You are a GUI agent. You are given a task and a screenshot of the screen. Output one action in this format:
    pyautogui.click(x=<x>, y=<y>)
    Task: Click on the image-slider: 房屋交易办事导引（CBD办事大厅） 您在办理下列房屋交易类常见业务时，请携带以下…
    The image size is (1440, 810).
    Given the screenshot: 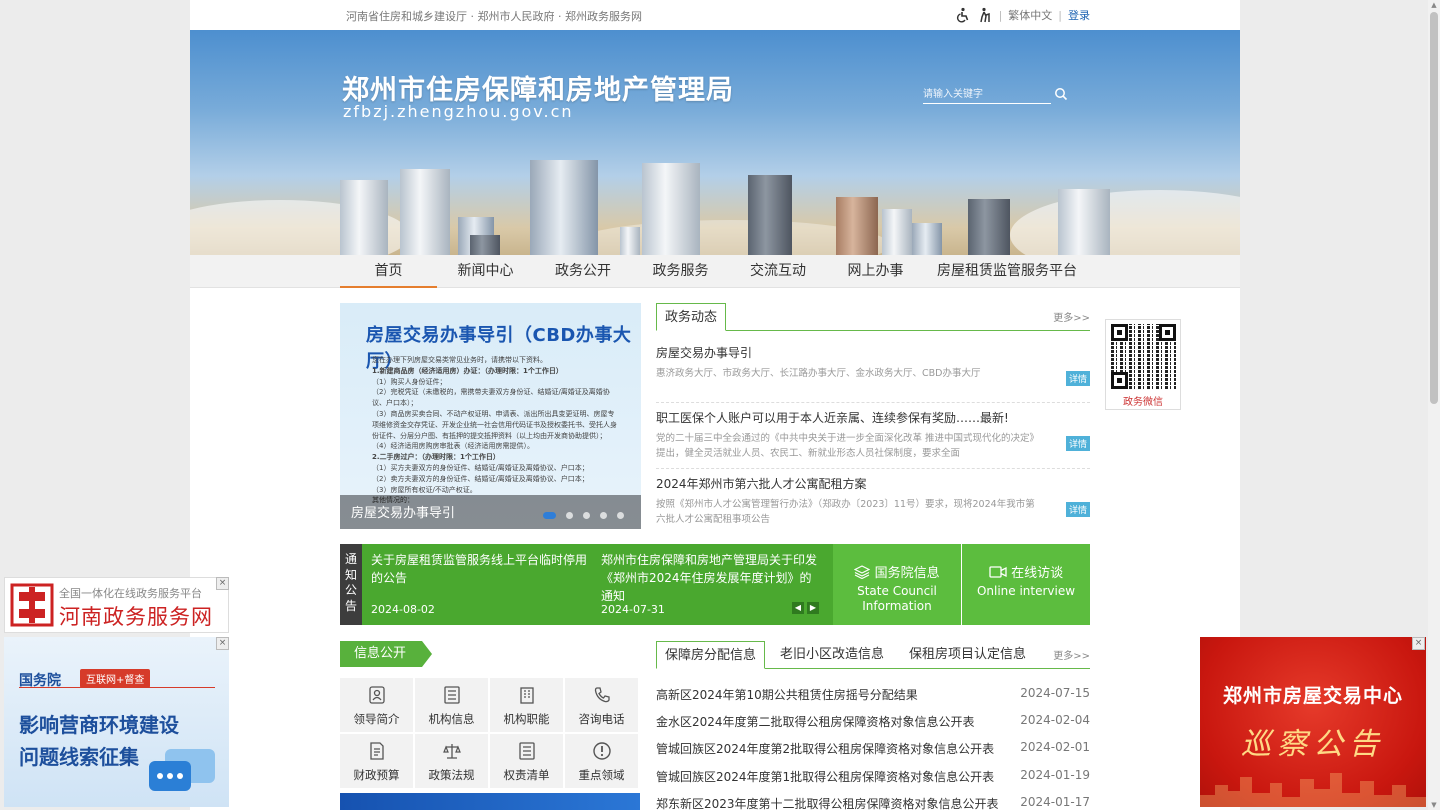 What is the action you would take?
    pyautogui.click(x=490, y=416)
    